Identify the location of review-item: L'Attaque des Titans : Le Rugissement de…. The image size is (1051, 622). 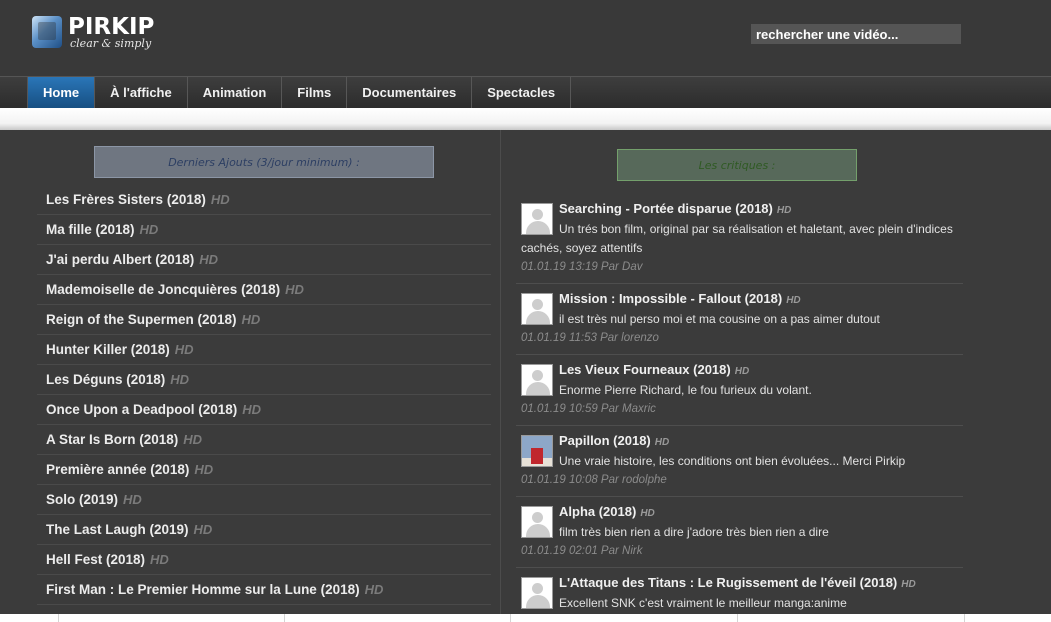
(739, 594).